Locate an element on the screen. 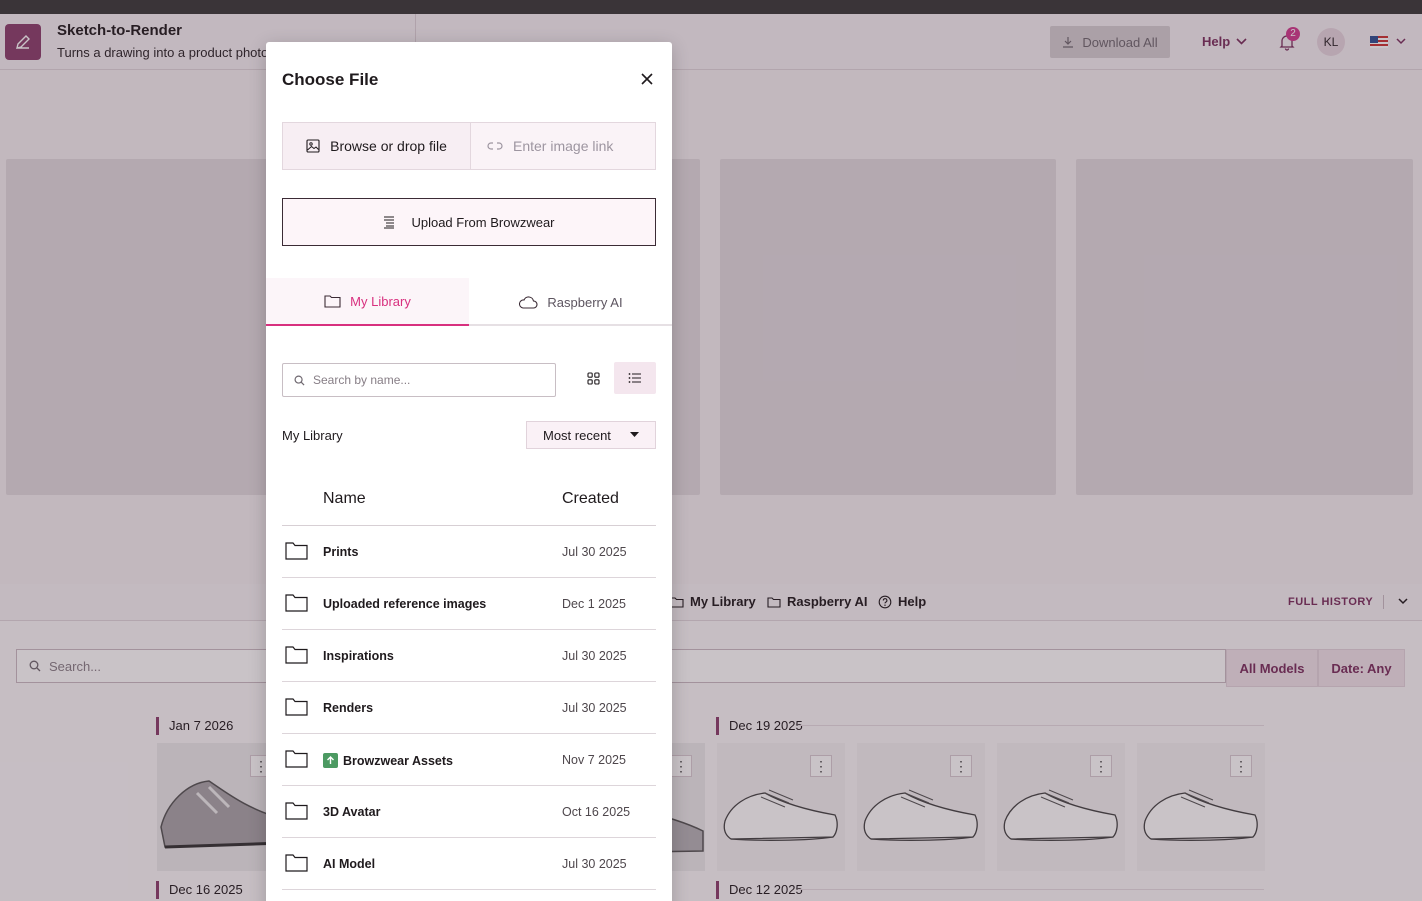  close-icon is located at coordinates (647, 79).